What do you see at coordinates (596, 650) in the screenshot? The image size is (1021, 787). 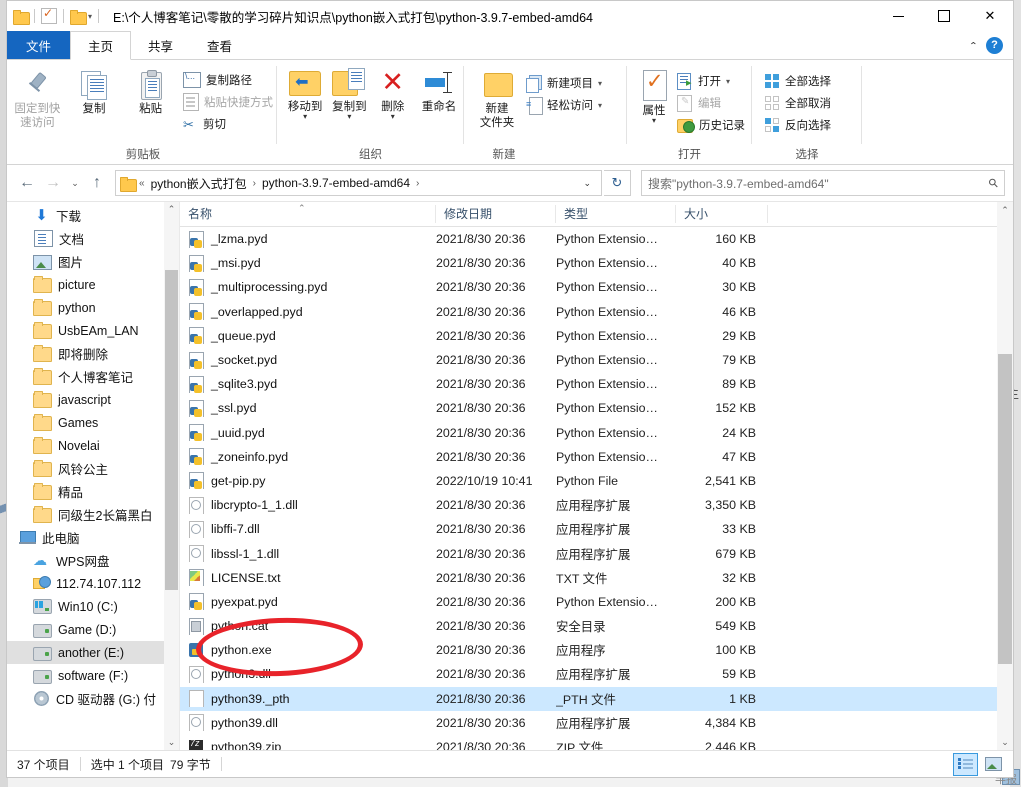 I see `table-row: python.exe 2021/8/30 20:36 应用程序 100 KB` at bounding box center [596, 650].